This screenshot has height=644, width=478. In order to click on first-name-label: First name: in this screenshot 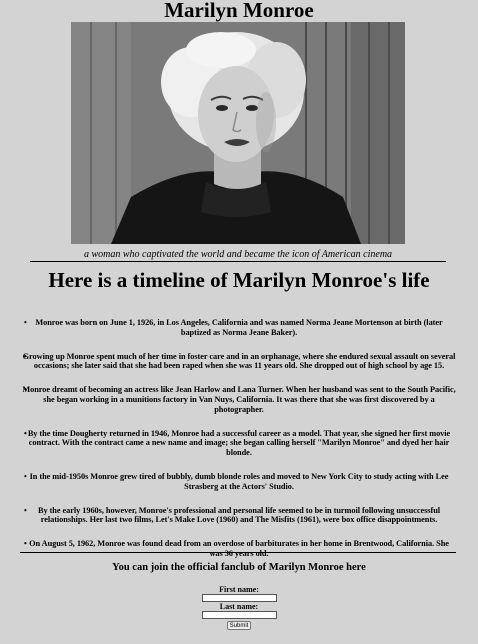, I will do `click(239, 589)`.